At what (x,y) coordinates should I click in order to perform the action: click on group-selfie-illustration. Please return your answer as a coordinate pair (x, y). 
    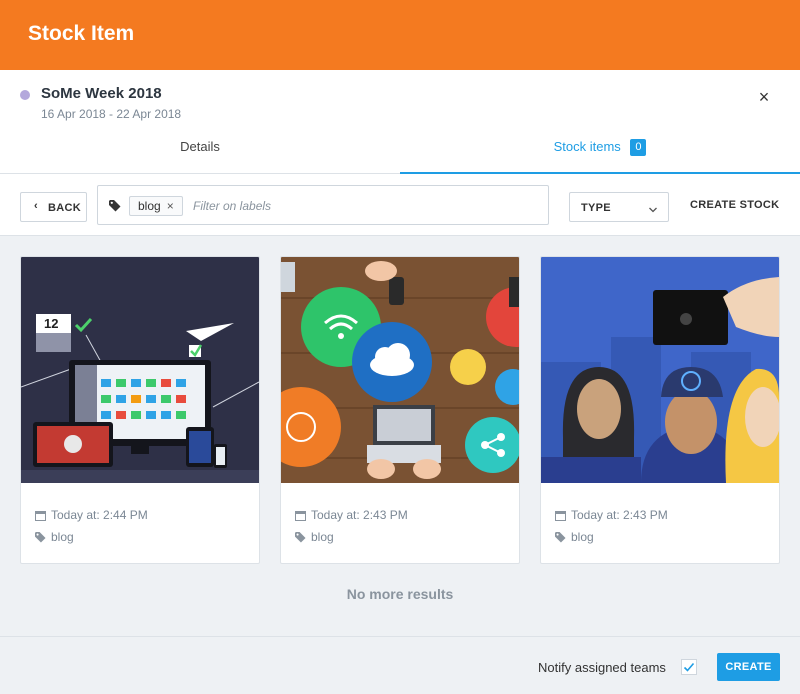
    Looking at the image, I should click on (660, 370).